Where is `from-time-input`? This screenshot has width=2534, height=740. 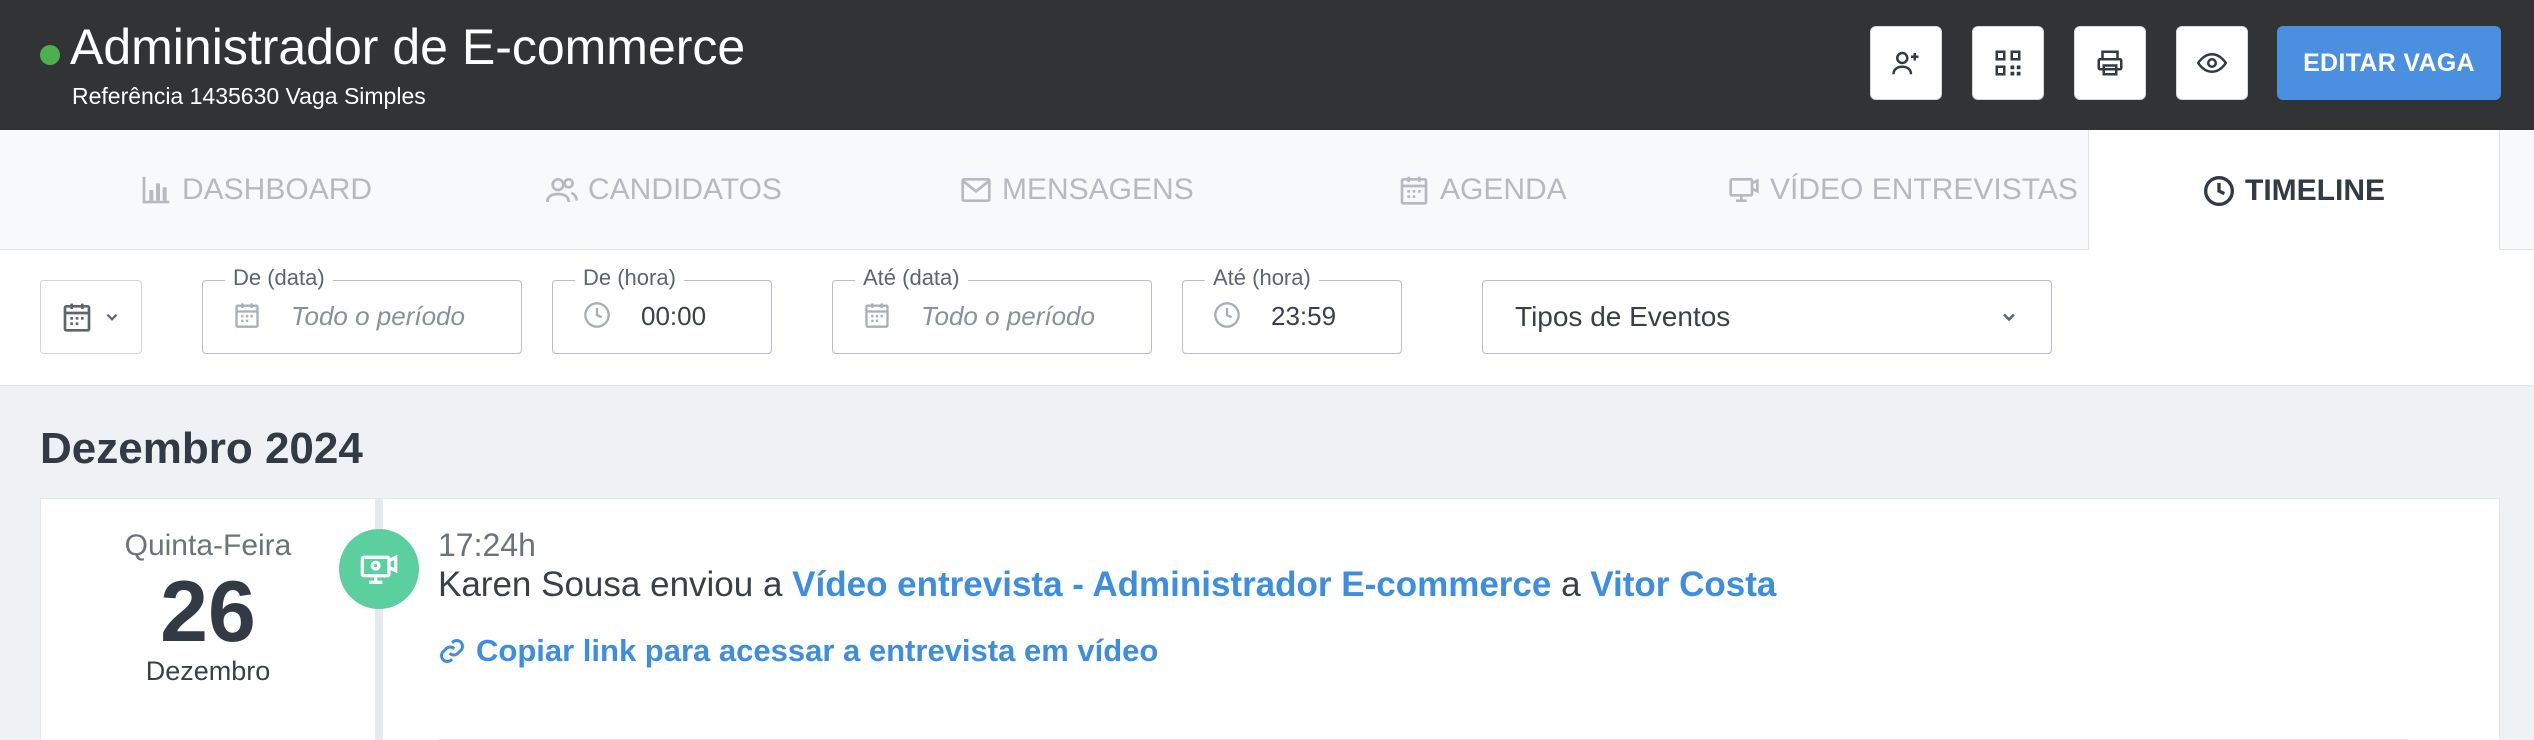 from-time-input is located at coordinates (696, 316).